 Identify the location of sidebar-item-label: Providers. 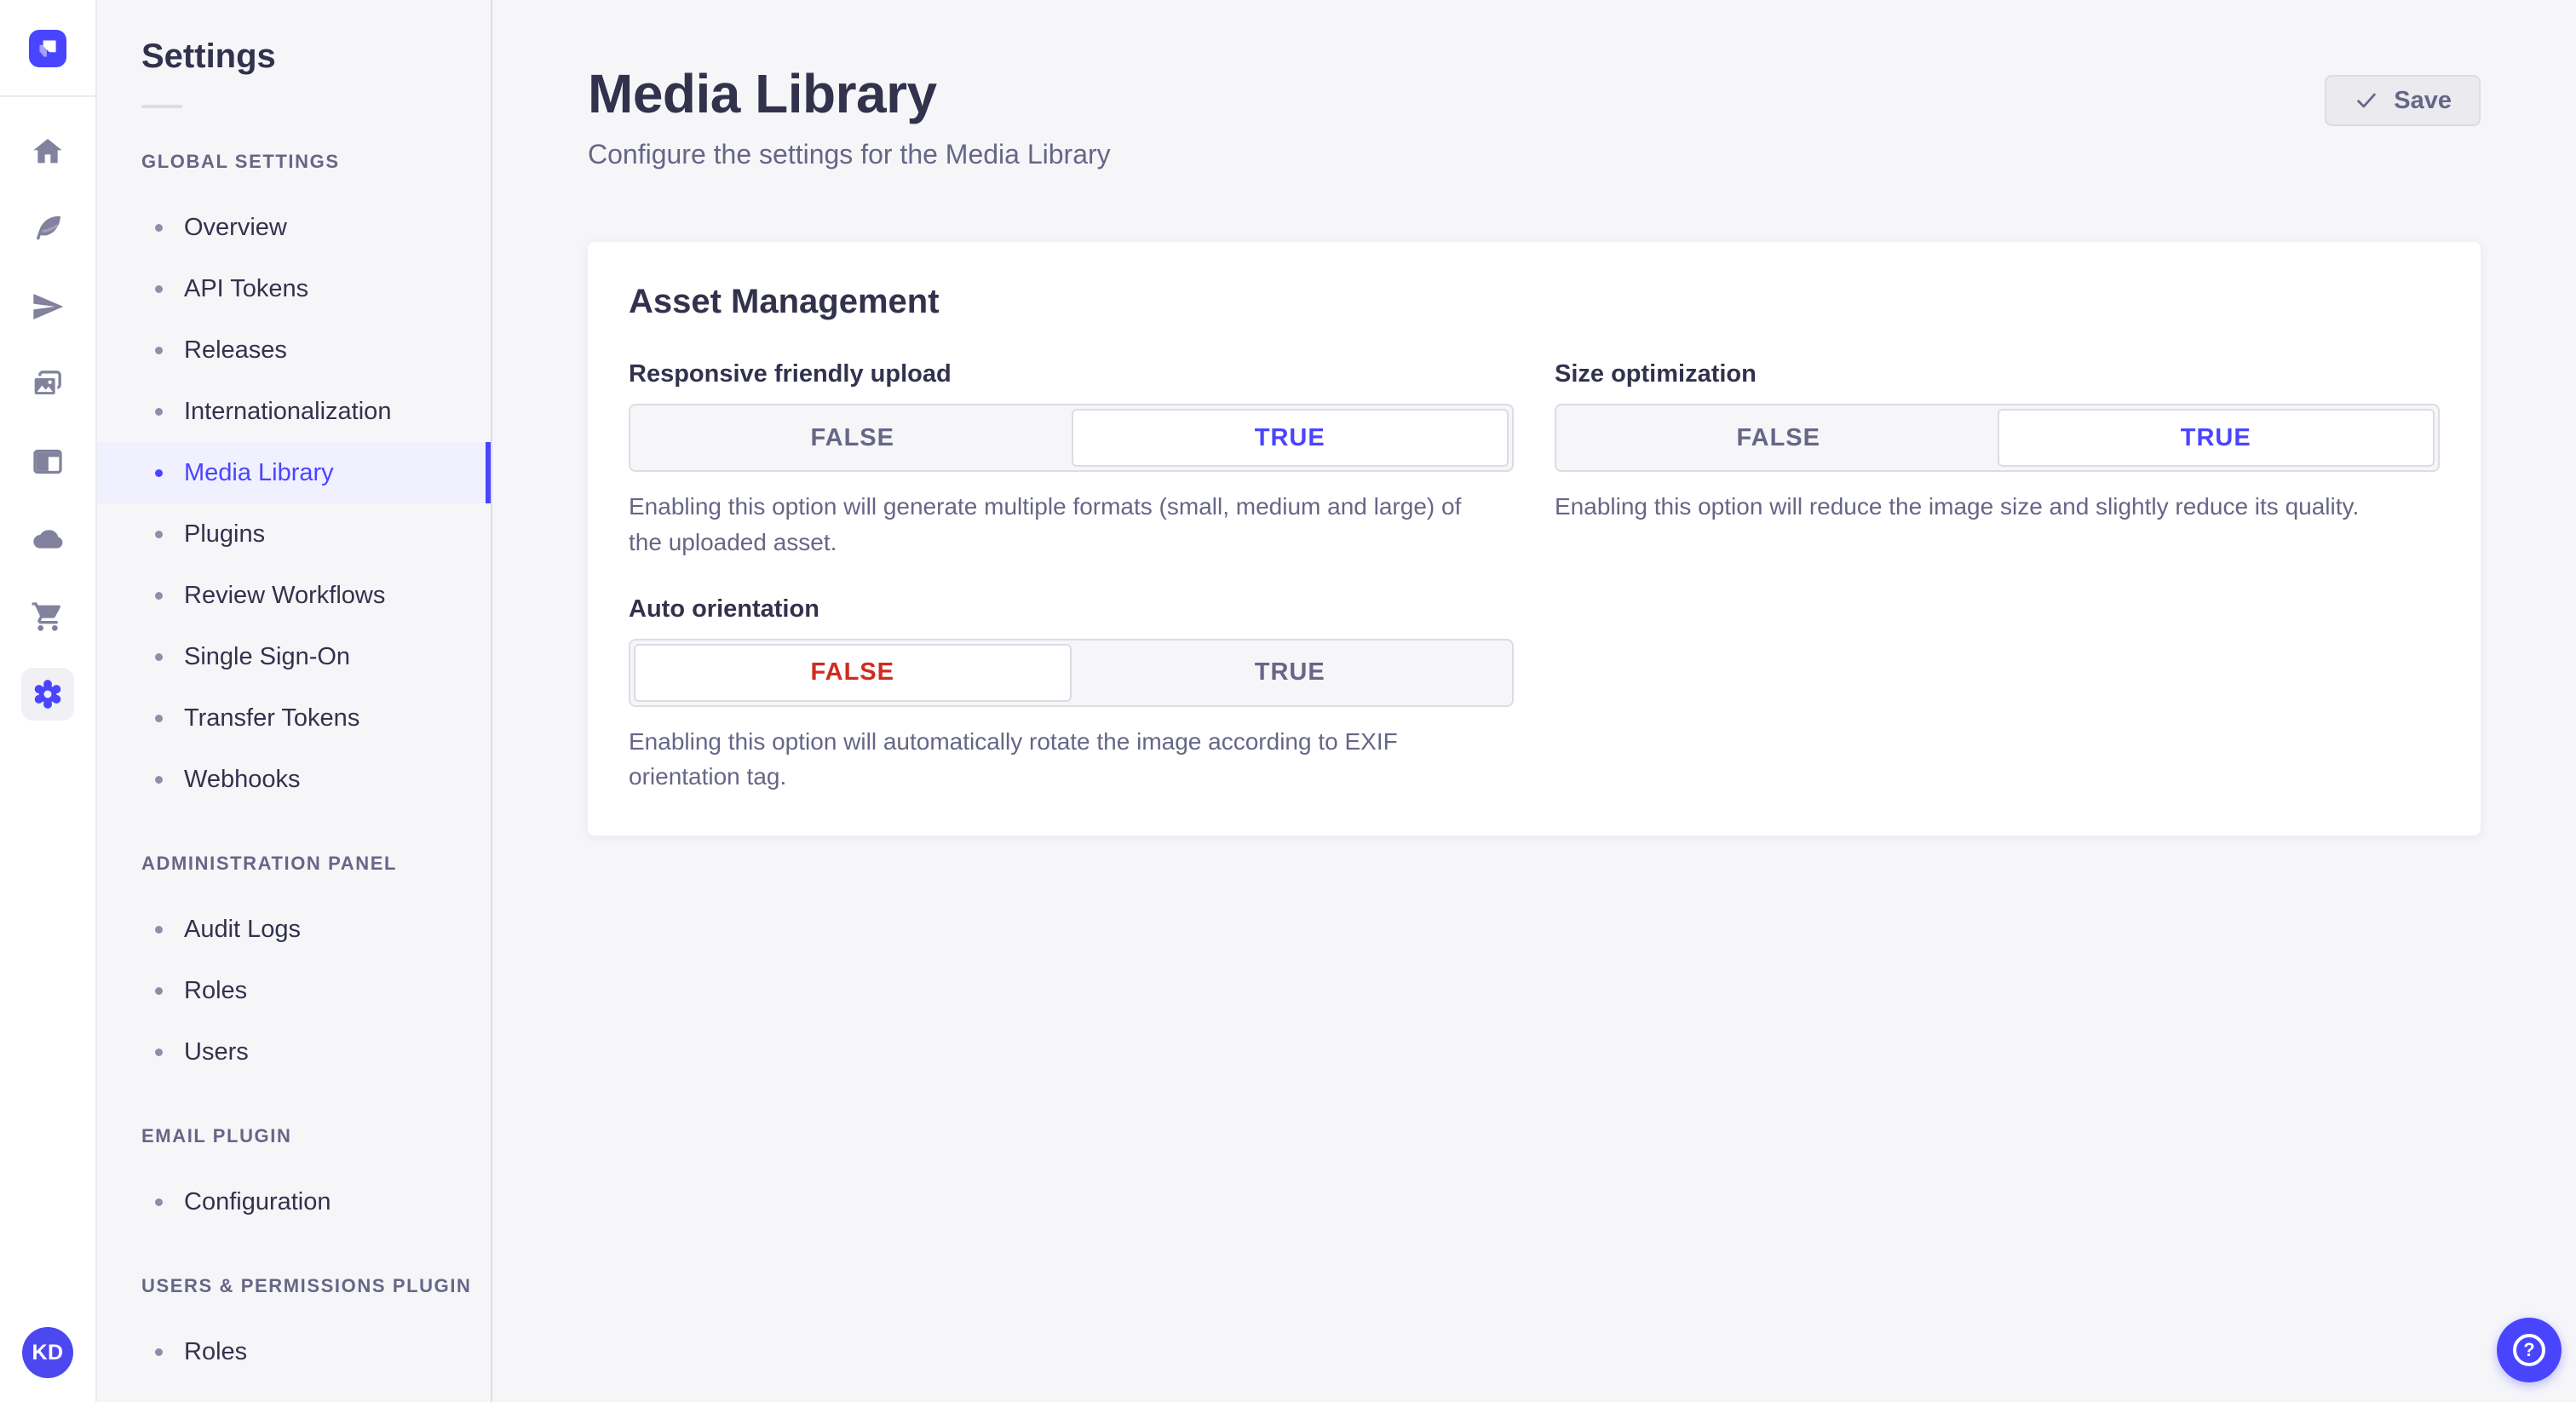
(237, 1400).